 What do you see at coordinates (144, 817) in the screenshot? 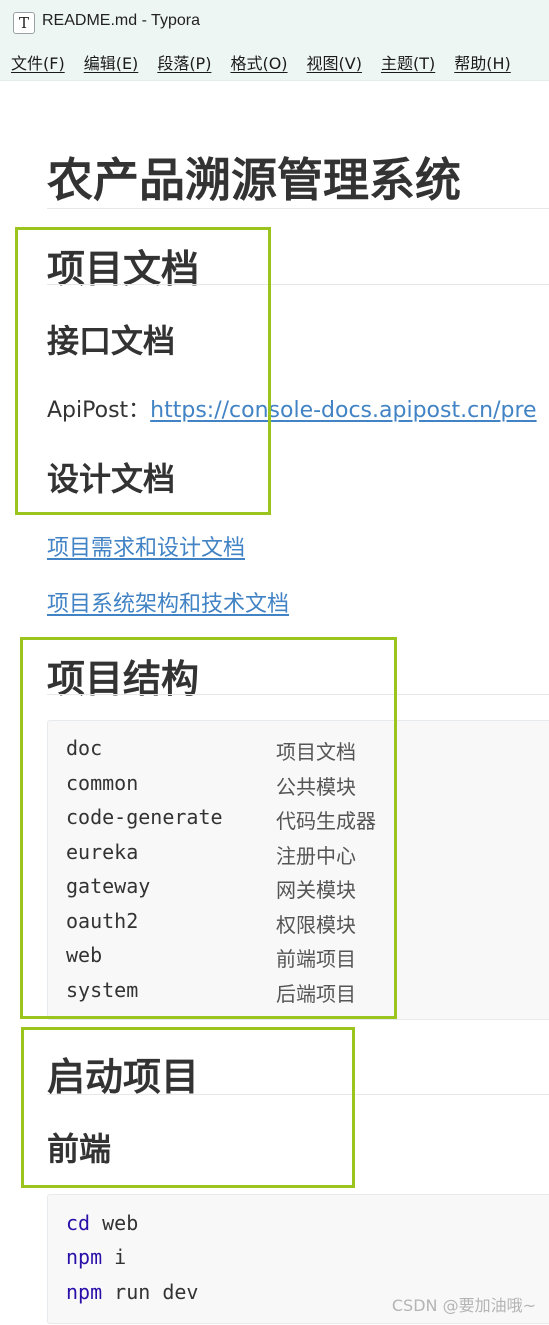
I see `code-line: code-generate` at bounding box center [144, 817].